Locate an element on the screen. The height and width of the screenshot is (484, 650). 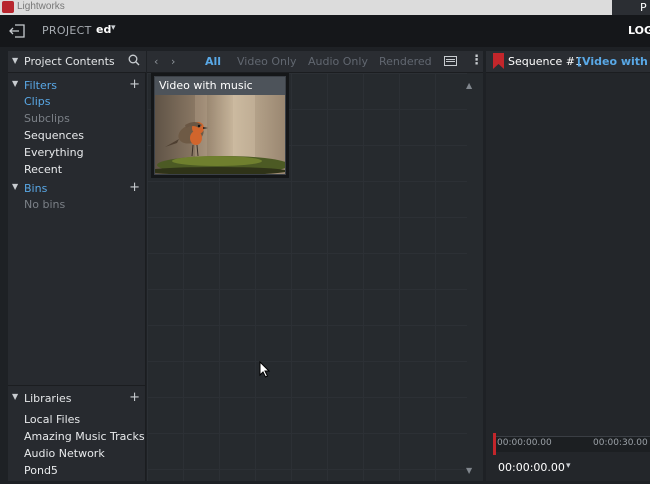
project-contents-label: Project Contents is located at coordinates (69, 61).